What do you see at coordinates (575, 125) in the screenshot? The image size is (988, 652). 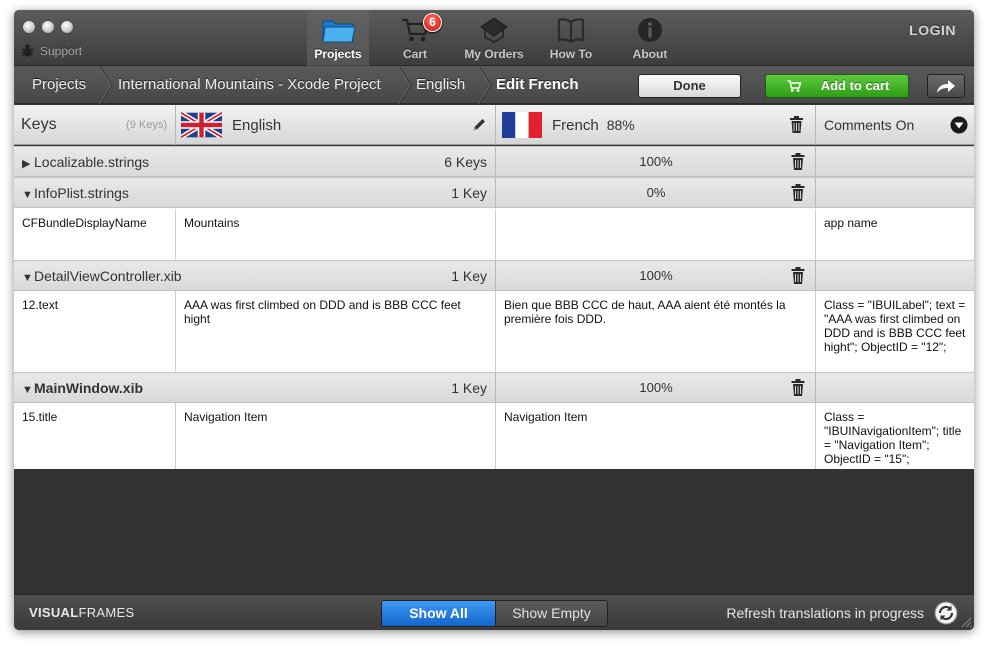 I see `target-language-label: French` at bounding box center [575, 125].